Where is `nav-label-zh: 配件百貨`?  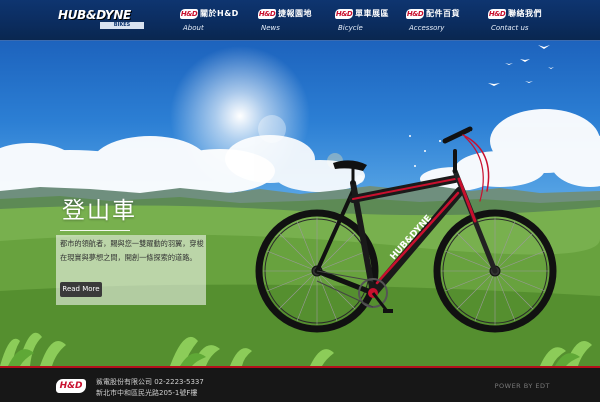
nav-label-zh: 配件百貨 is located at coordinates (443, 13).